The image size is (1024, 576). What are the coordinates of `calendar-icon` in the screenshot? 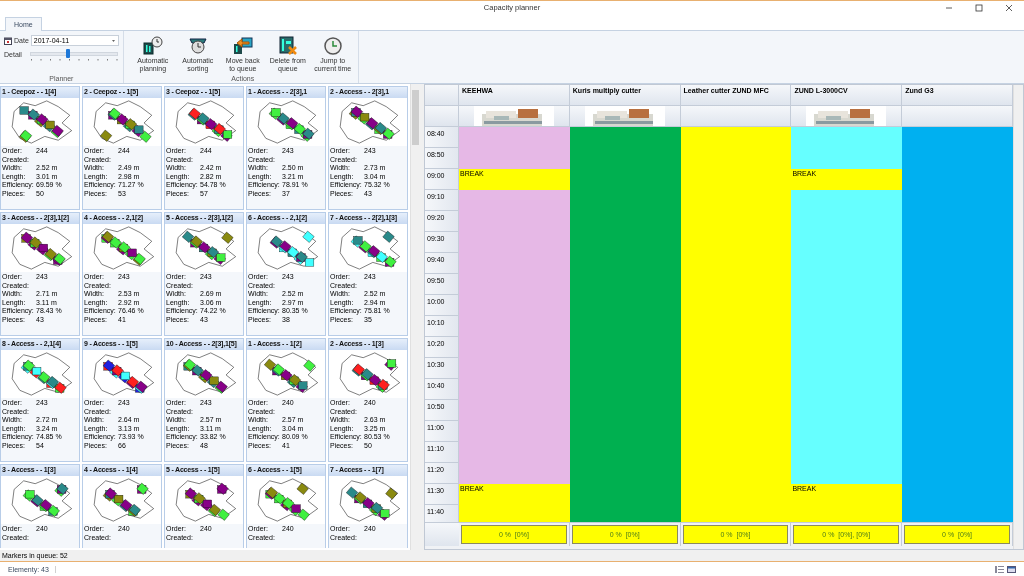 It's located at (8, 40).